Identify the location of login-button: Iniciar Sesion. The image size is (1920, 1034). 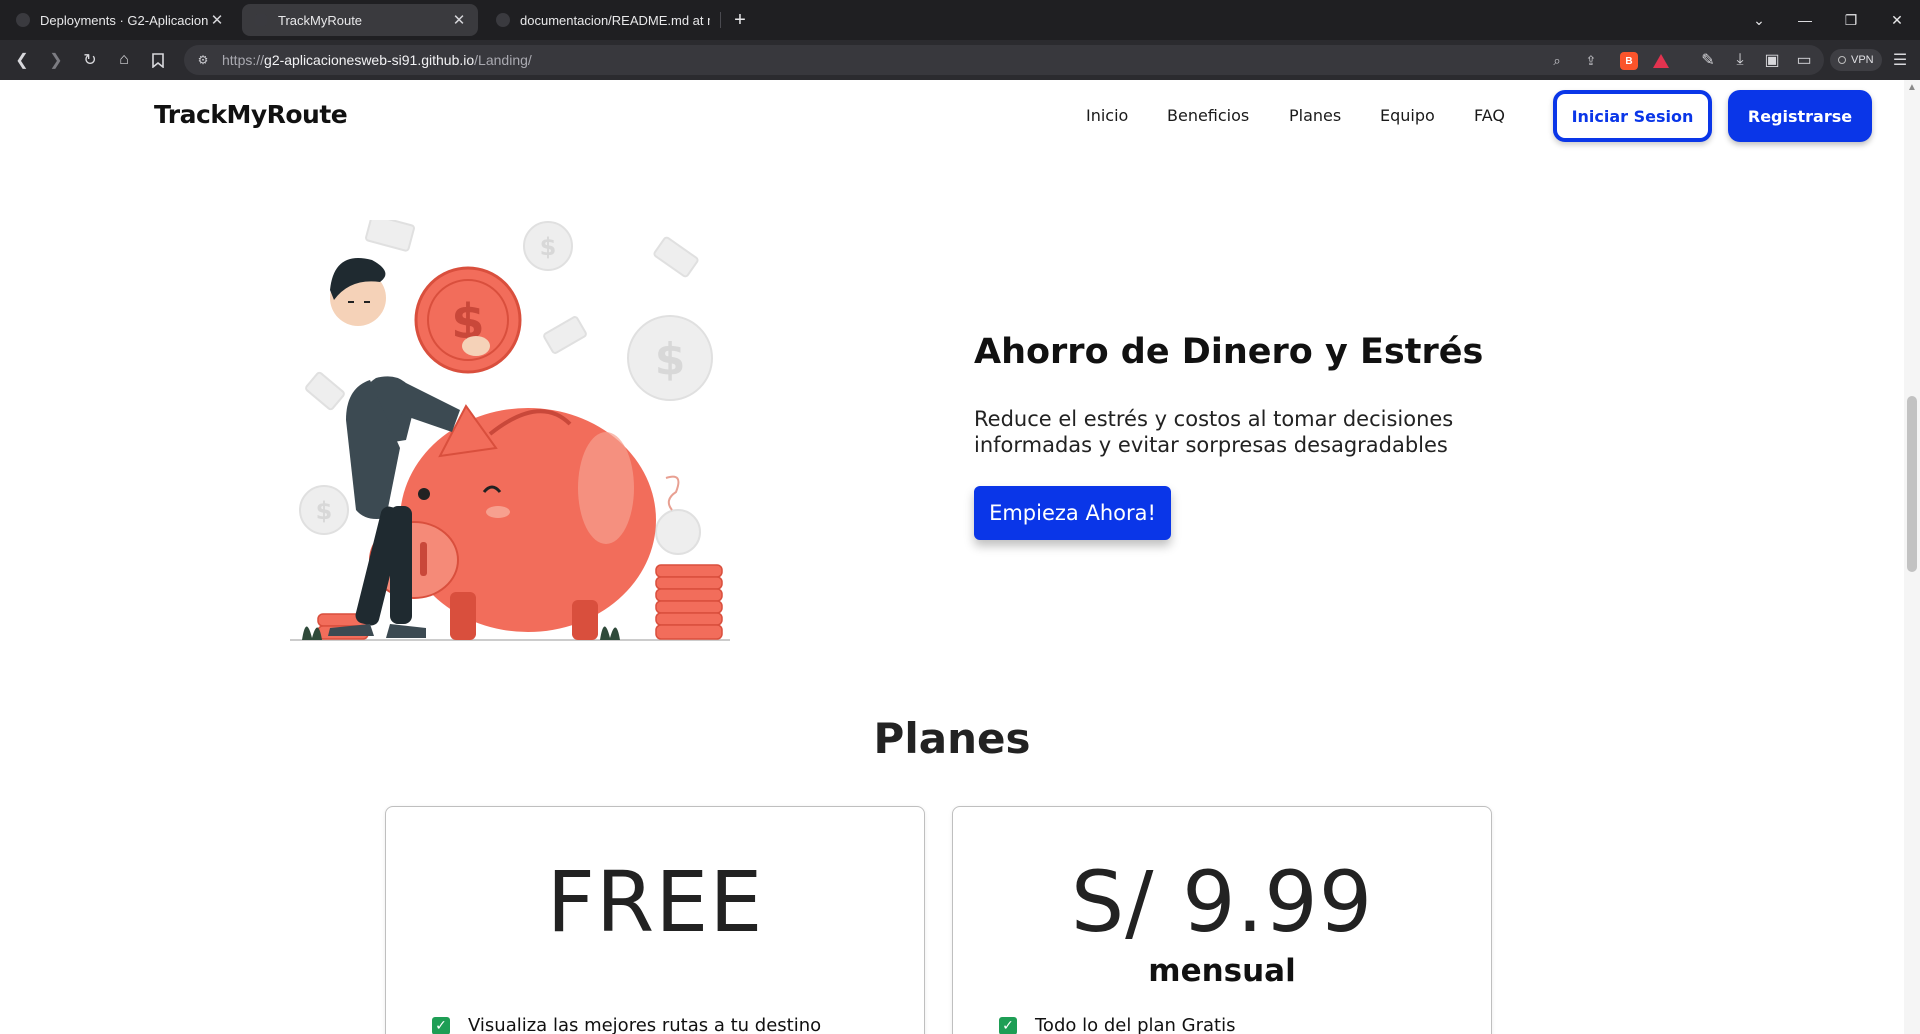
(1632, 116).